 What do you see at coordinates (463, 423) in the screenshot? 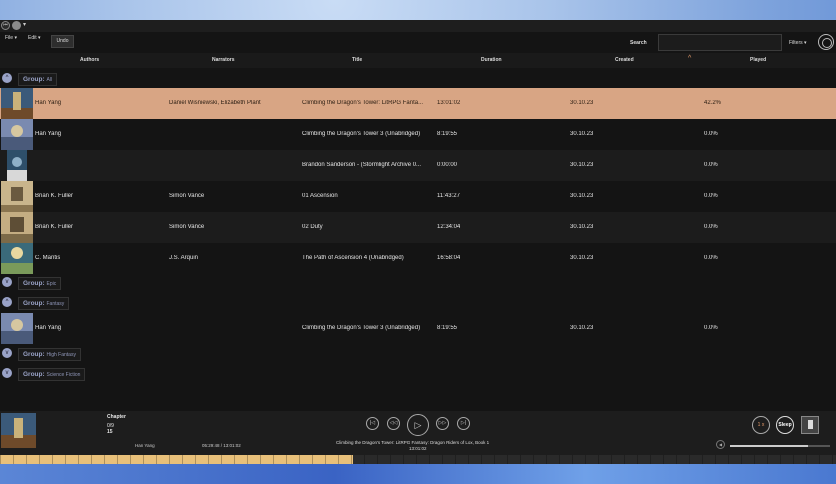
I see `skip-next-button: ▷|` at bounding box center [463, 423].